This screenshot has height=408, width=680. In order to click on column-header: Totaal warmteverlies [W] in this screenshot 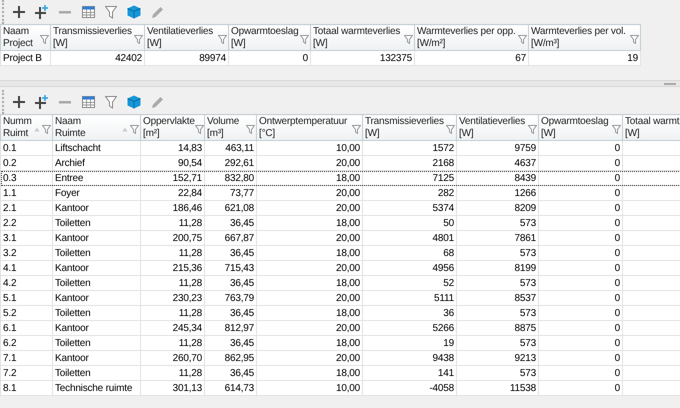, I will do `click(362, 37)`.